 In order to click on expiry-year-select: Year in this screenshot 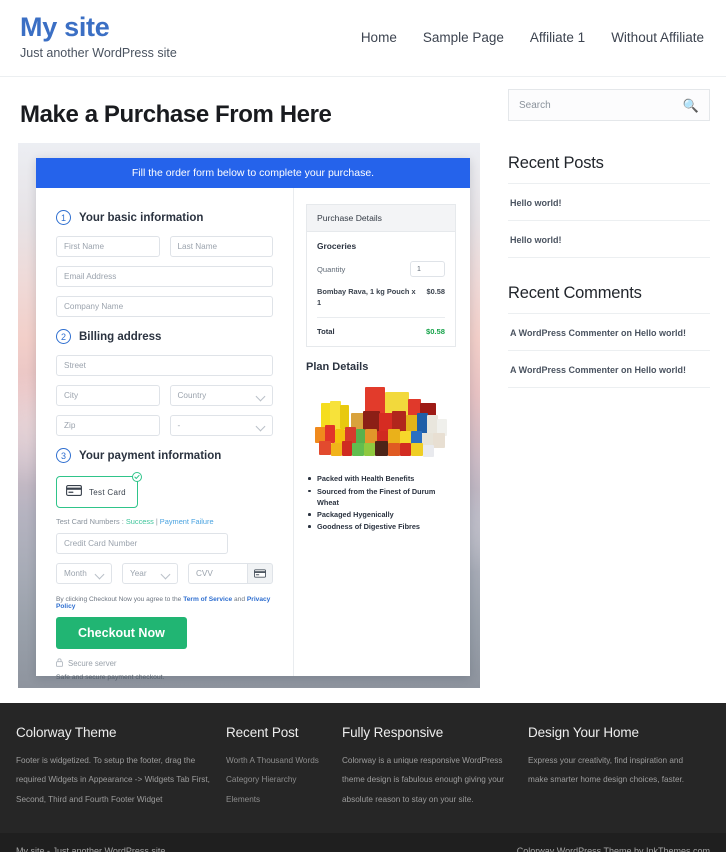, I will do `click(150, 573)`.